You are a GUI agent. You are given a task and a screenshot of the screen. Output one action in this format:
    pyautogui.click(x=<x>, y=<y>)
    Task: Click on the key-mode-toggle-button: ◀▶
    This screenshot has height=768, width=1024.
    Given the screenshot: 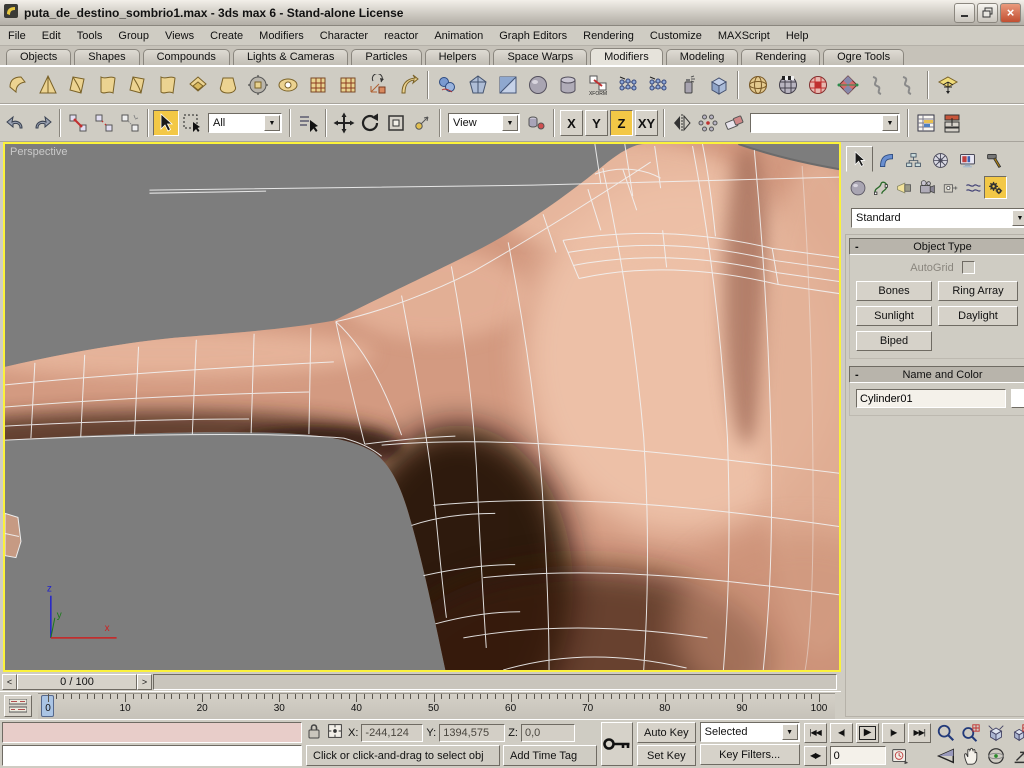 What is the action you would take?
    pyautogui.click(x=815, y=755)
    